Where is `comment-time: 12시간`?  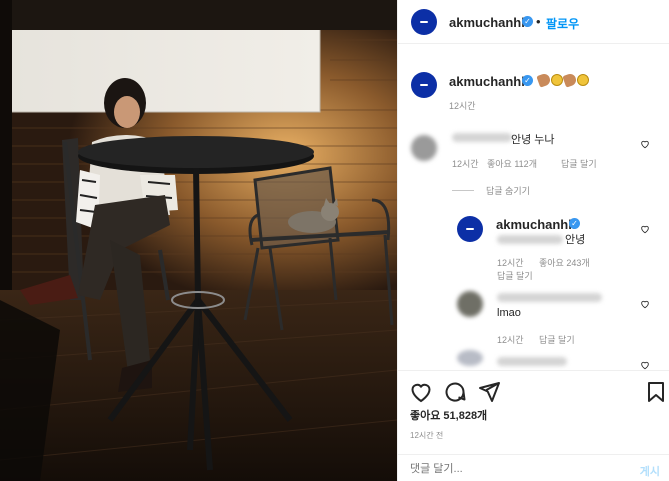 comment-time: 12시간 is located at coordinates (465, 164).